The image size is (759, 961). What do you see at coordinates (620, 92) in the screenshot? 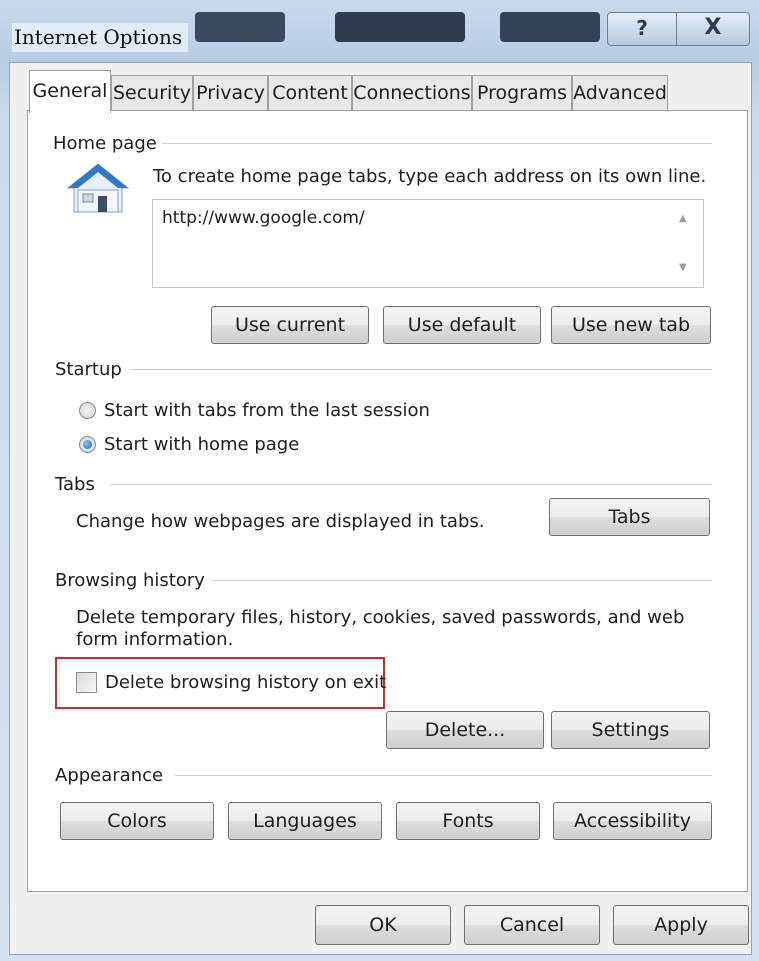
I see `tab-advanced: Advanced` at bounding box center [620, 92].